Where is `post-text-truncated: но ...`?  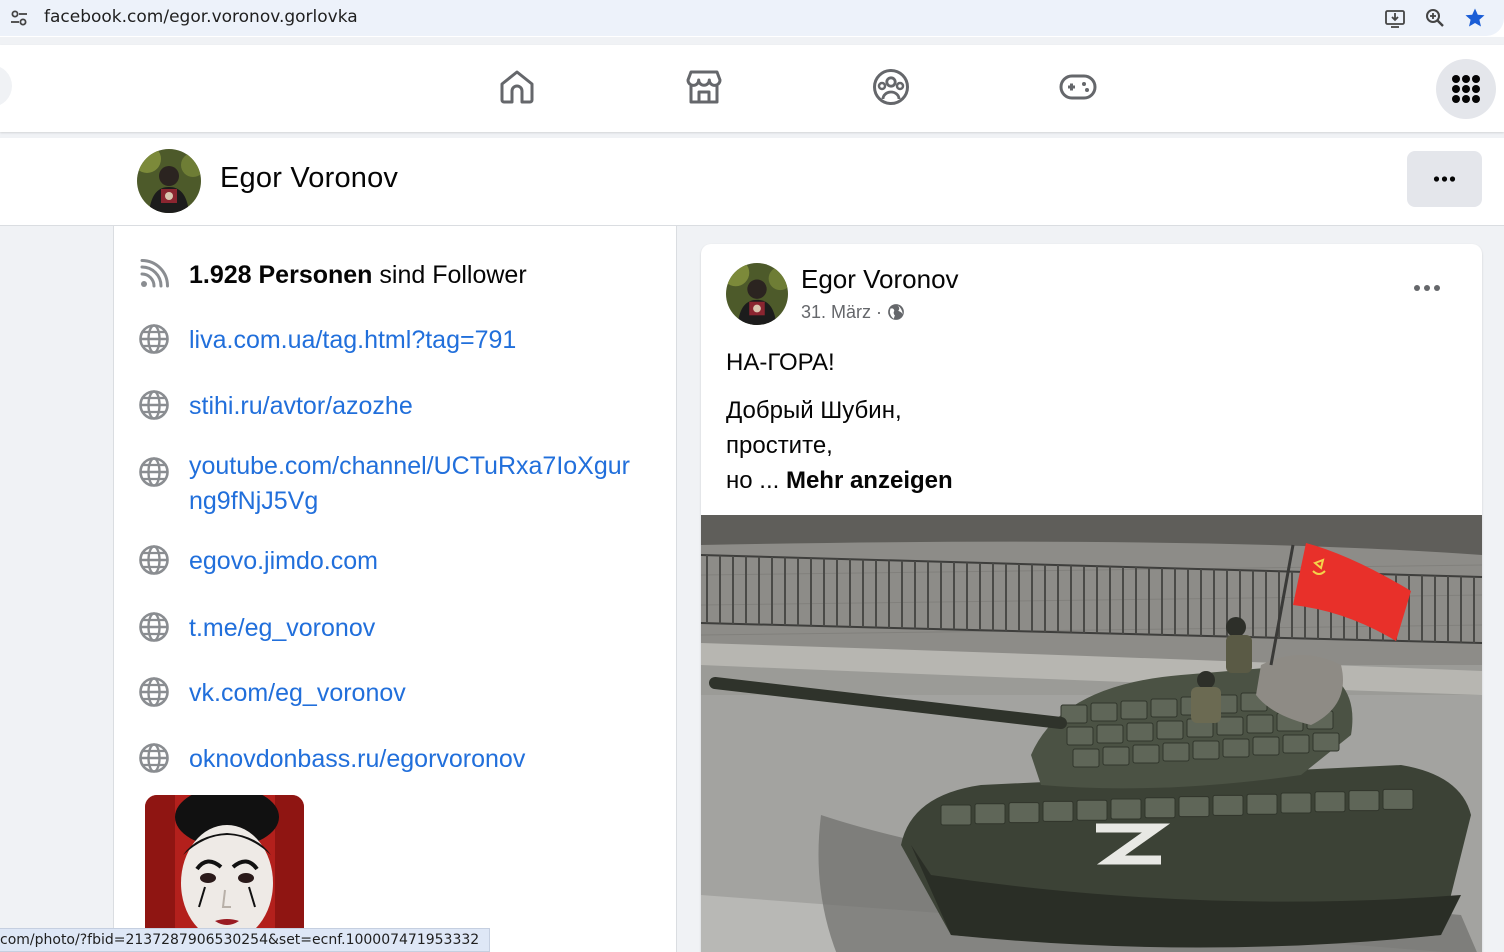
post-text-truncated: но ... is located at coordinates (756, 480).